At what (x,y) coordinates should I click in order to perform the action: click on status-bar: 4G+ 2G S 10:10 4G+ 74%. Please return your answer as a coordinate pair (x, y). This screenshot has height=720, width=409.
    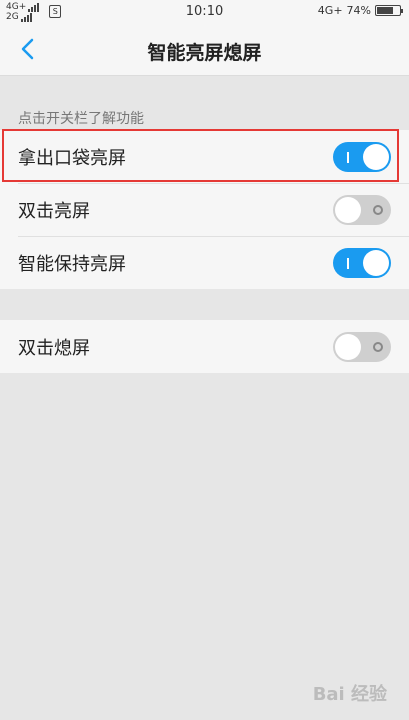
    Looking at the image, I should click on (204, 12).